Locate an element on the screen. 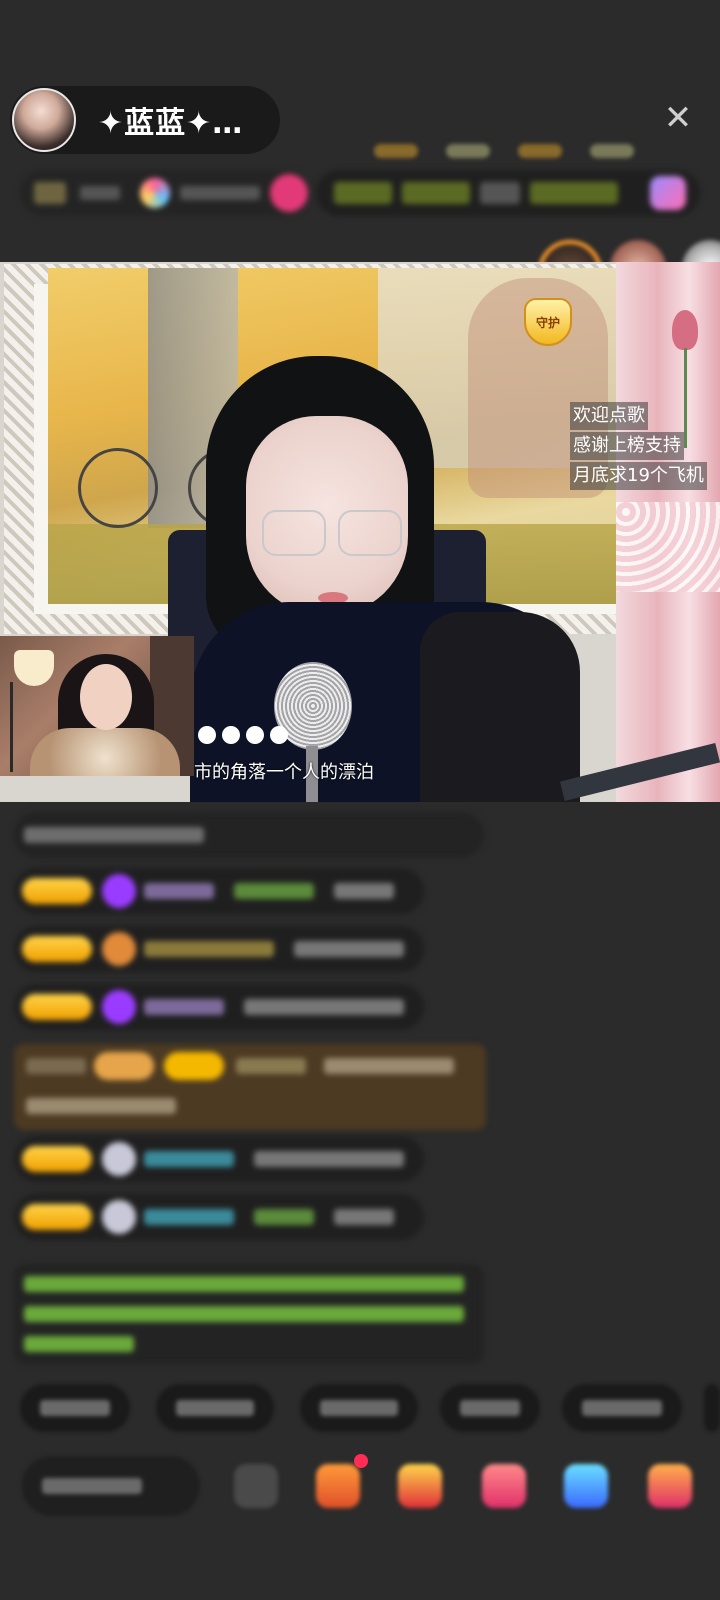 The height and width of the screenshot is (1600, 720). glasses is located at coordinates (294, 533).